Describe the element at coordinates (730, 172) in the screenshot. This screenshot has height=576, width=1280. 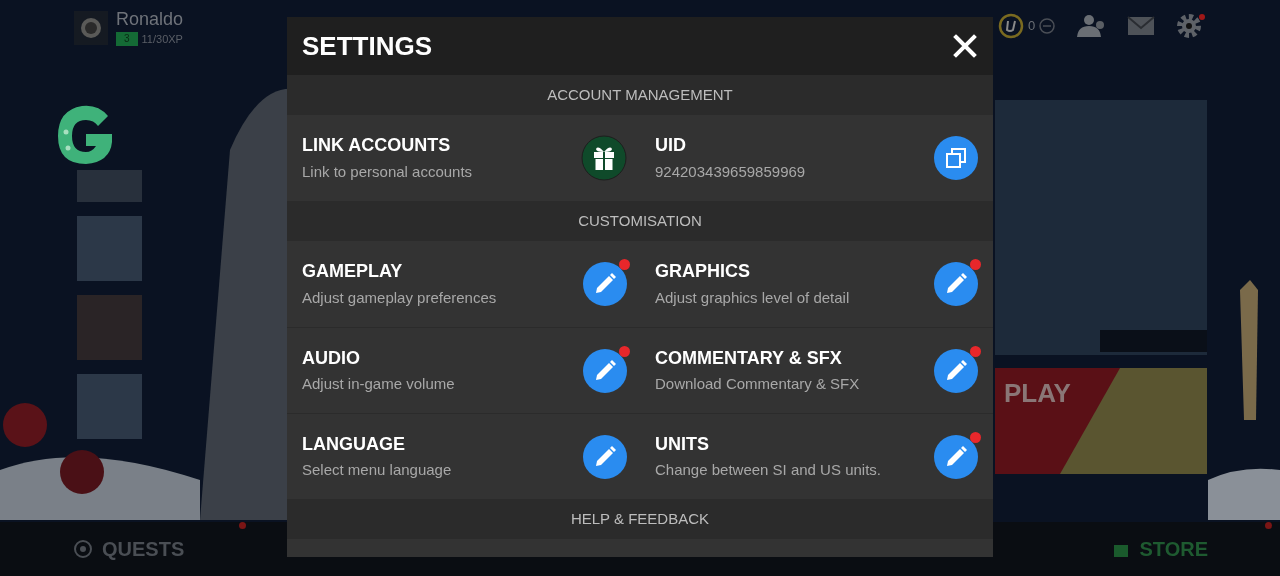
I see `setting-description: 924203439659859969` at that location.